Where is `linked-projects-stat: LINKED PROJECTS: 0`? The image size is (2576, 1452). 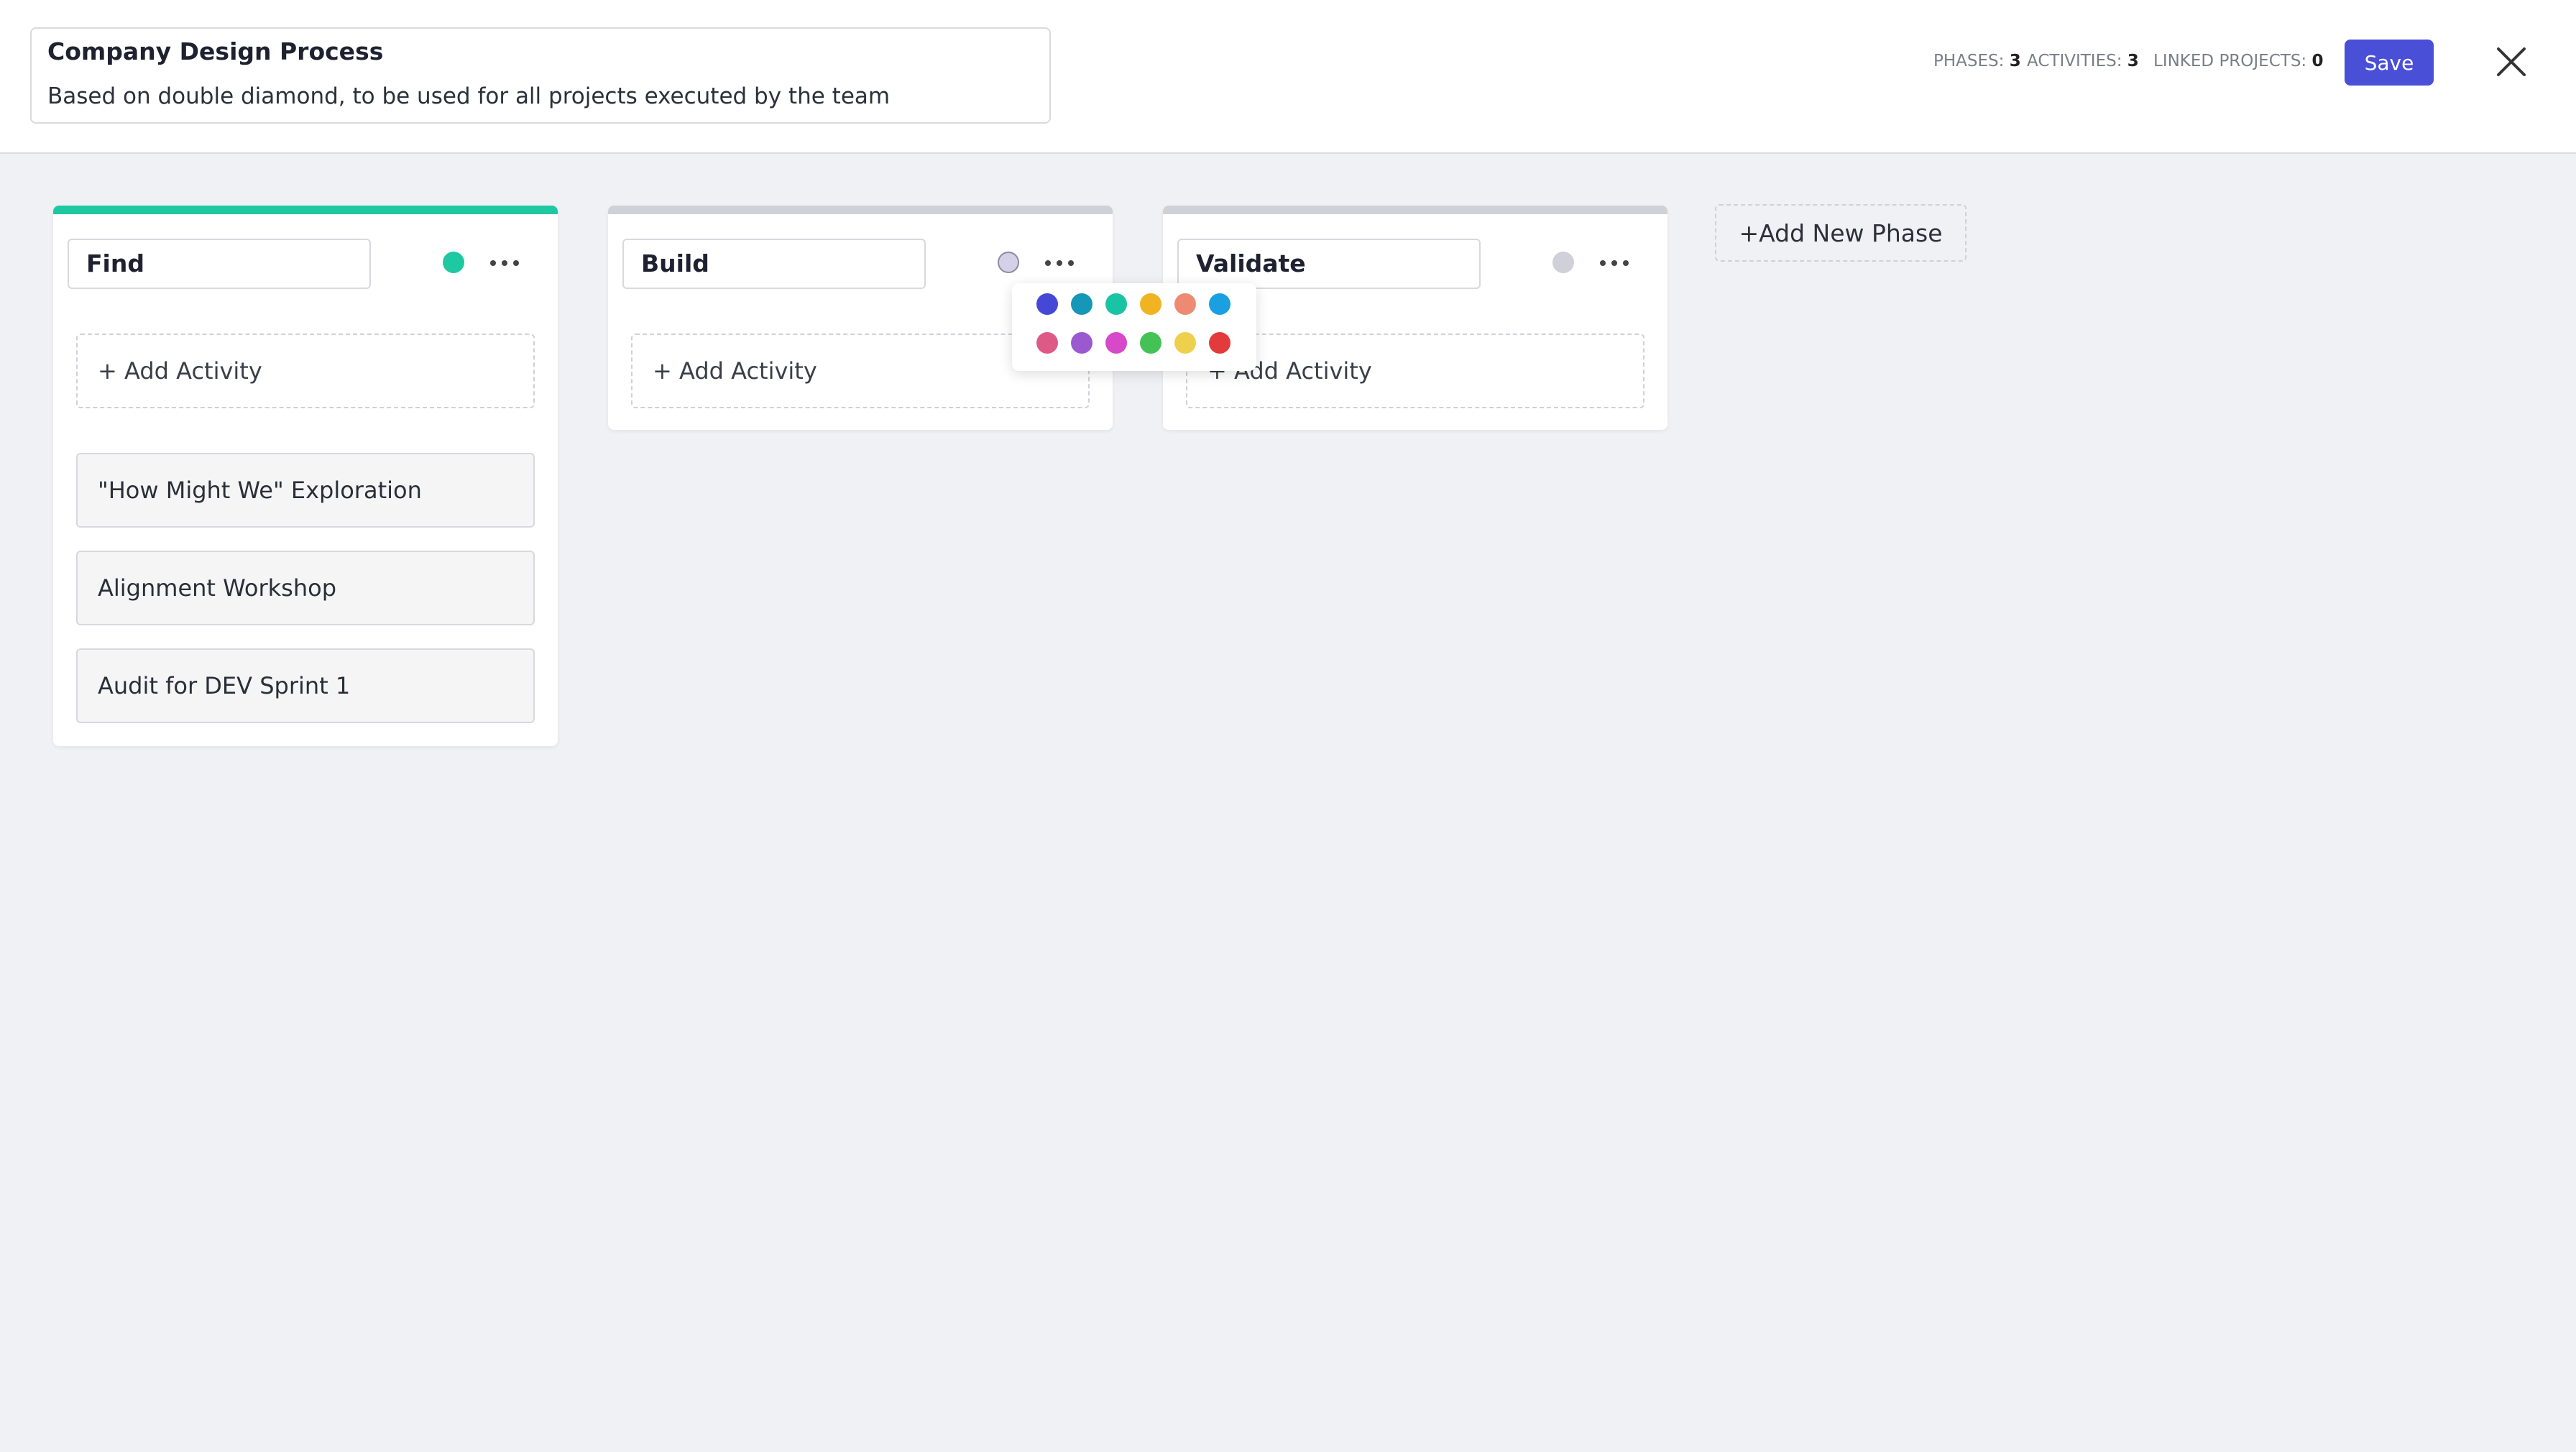
linked-projects-stat: LINKED PROJECTS: 0 is located at coordinates (2238, 61).